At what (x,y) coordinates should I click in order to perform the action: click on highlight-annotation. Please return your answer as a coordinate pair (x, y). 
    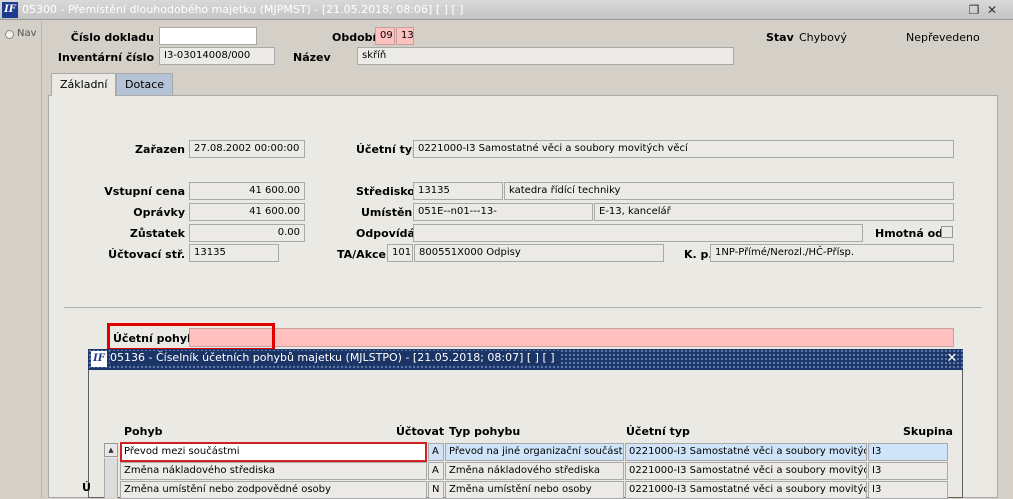
    Looking at the image, I should click on (191, 337).